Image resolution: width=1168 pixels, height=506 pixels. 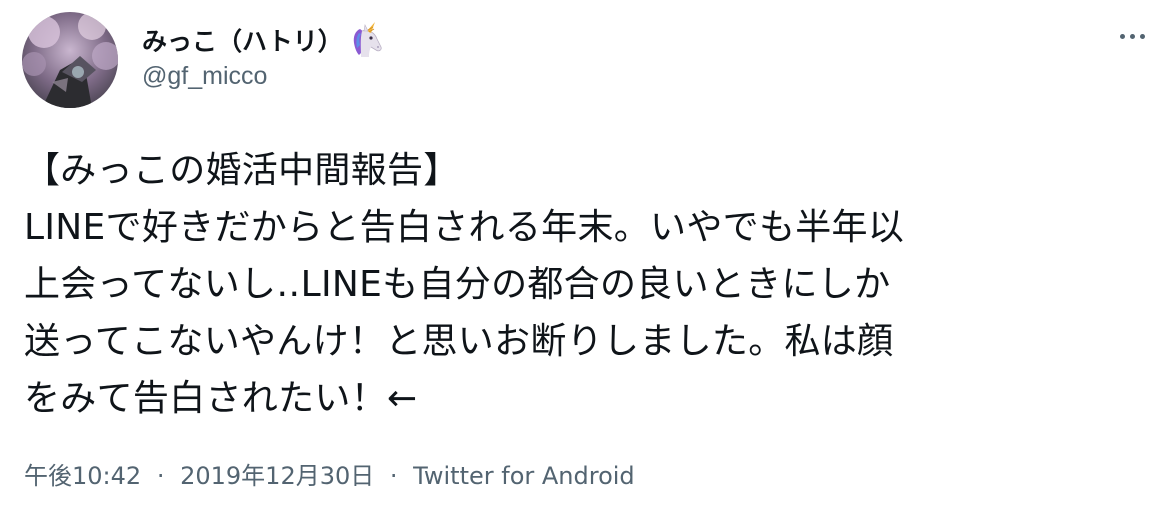 I want to click on unicorn-icon, so click(x=366, y=40).